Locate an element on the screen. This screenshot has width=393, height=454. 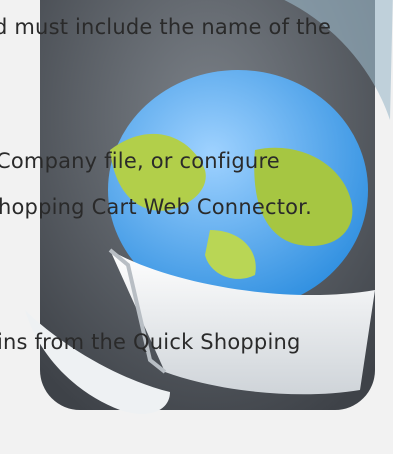
instruction-line: Company file, or configure is located at coordinates (140, 161).